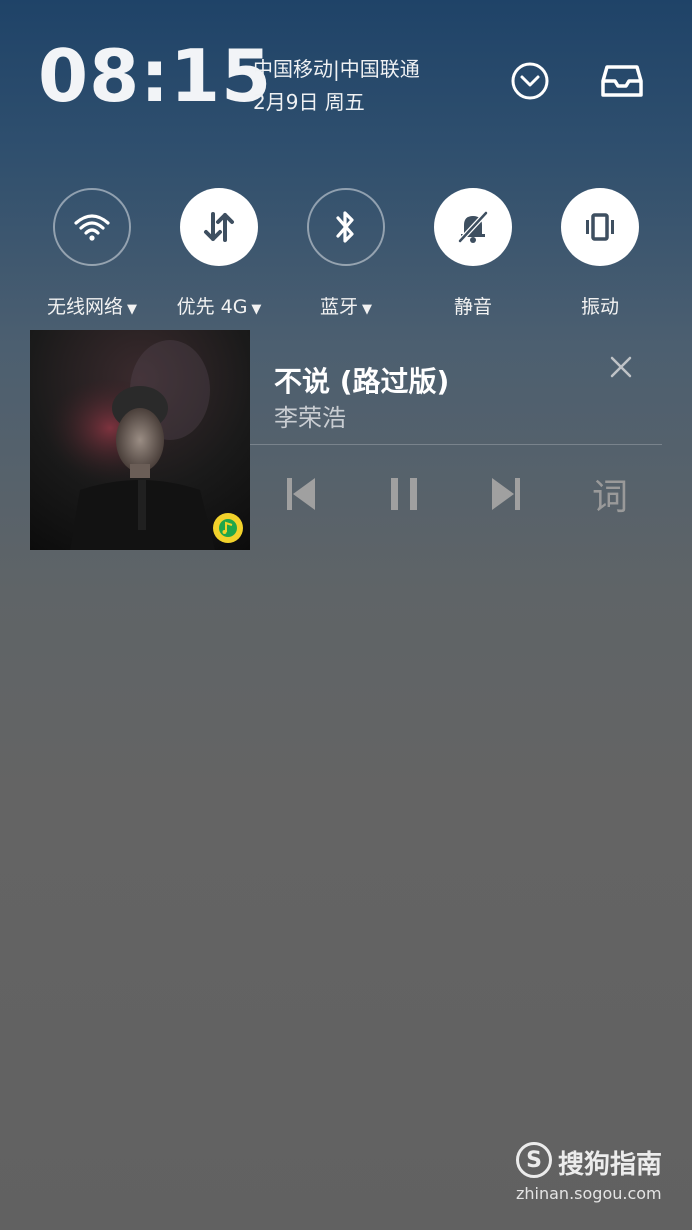 The height and width of the screenshot is (1230, 692). I want to click on toggle-silent: 静音, so click(473, 253).